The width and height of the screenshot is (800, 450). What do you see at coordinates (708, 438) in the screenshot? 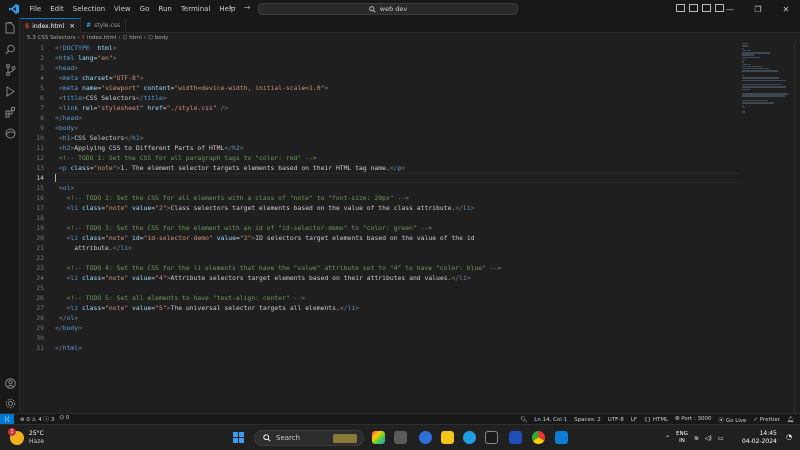
I see `volume-icon: ◁)` at bounding box center [708, 438].